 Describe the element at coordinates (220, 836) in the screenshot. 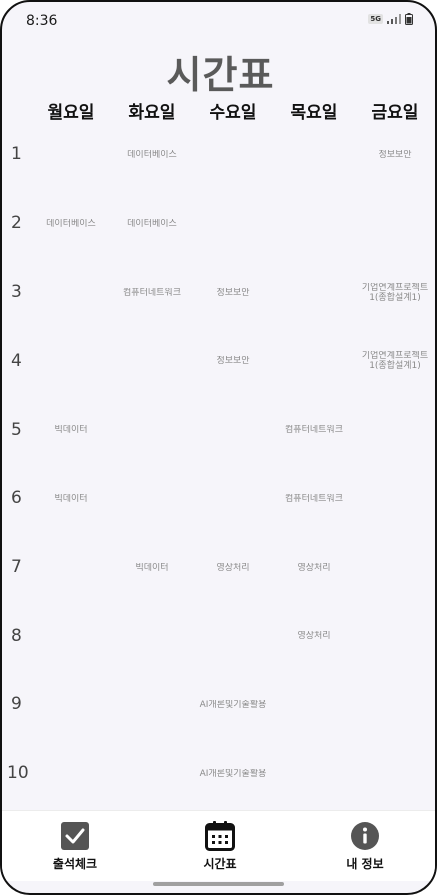

I see `calendar-icon` at that location.